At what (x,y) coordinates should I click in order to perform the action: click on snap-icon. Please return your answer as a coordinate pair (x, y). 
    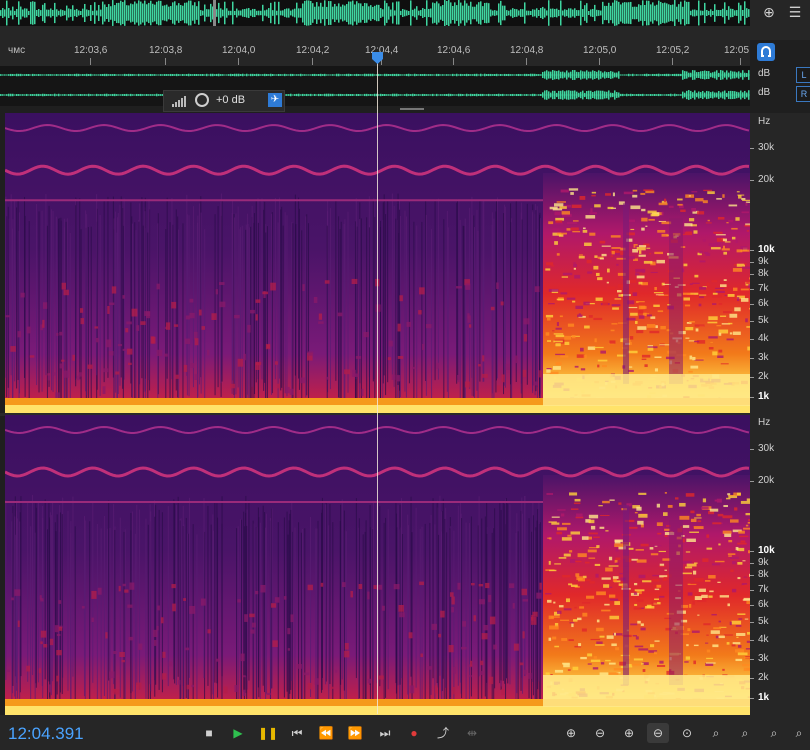
    Looking at the image, I should click on (766, 52).